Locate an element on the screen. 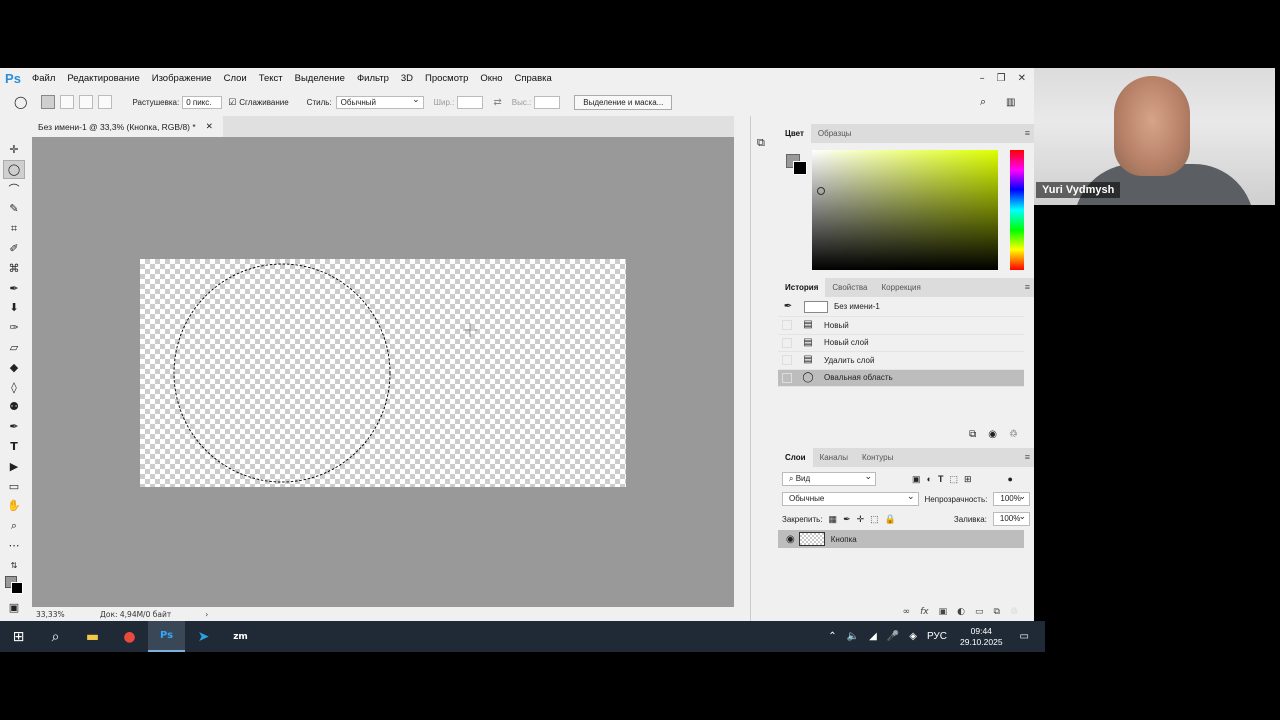  path-selection-tool-icon: ▶ is located at coordinates (14, 466).